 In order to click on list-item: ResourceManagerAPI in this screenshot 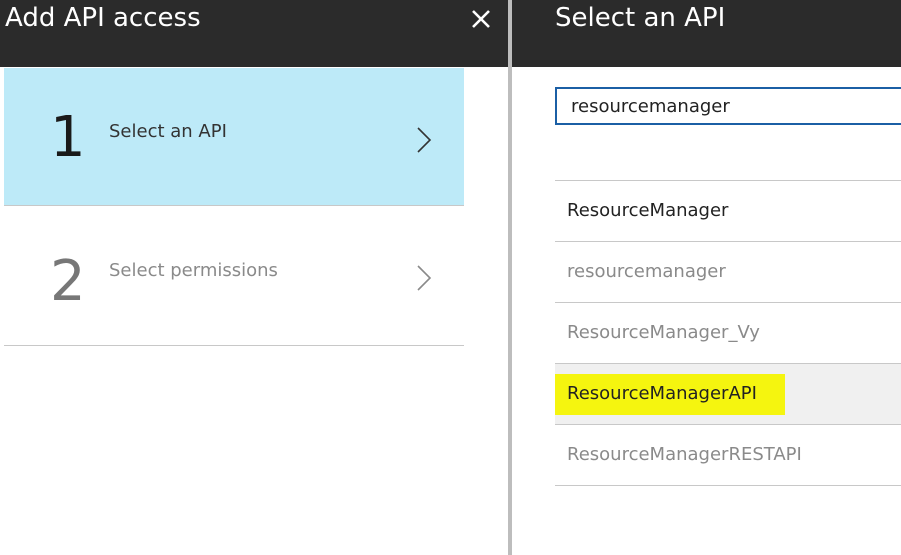, I will do `click(728, 394)`.